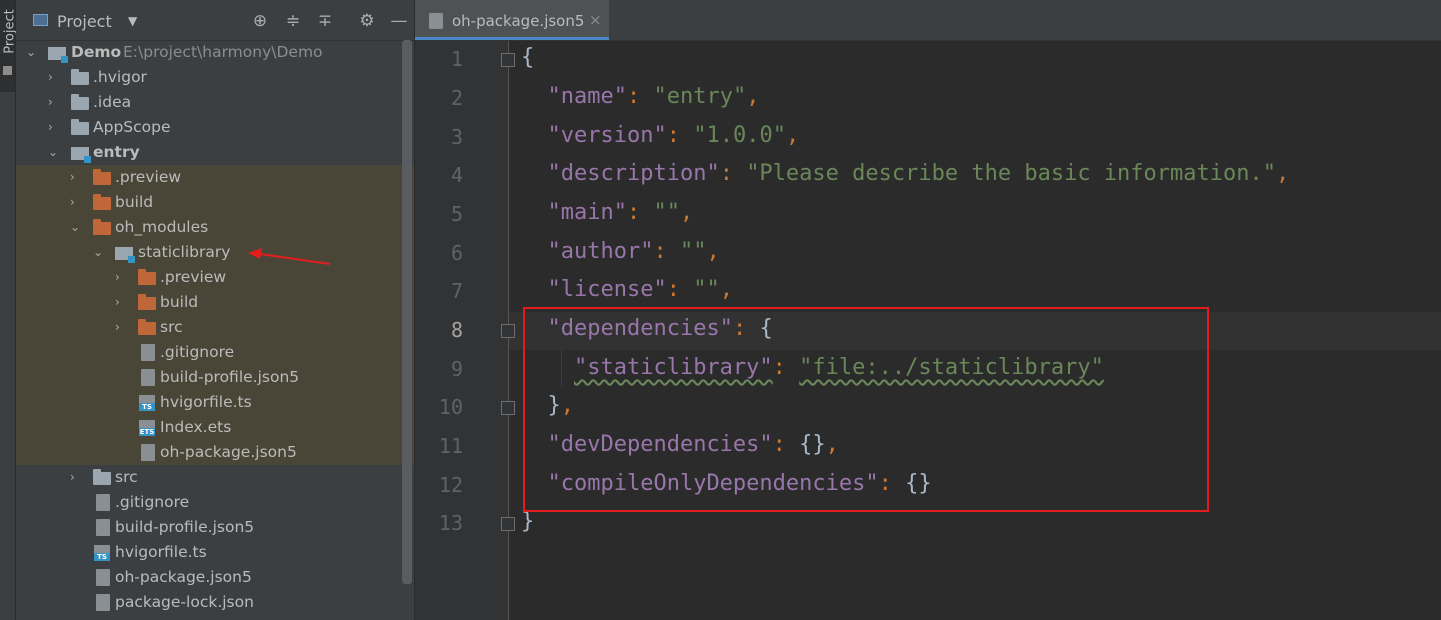 This screenshot has width=1441, height=620. I want to click on brace: {, so click(528, 57).